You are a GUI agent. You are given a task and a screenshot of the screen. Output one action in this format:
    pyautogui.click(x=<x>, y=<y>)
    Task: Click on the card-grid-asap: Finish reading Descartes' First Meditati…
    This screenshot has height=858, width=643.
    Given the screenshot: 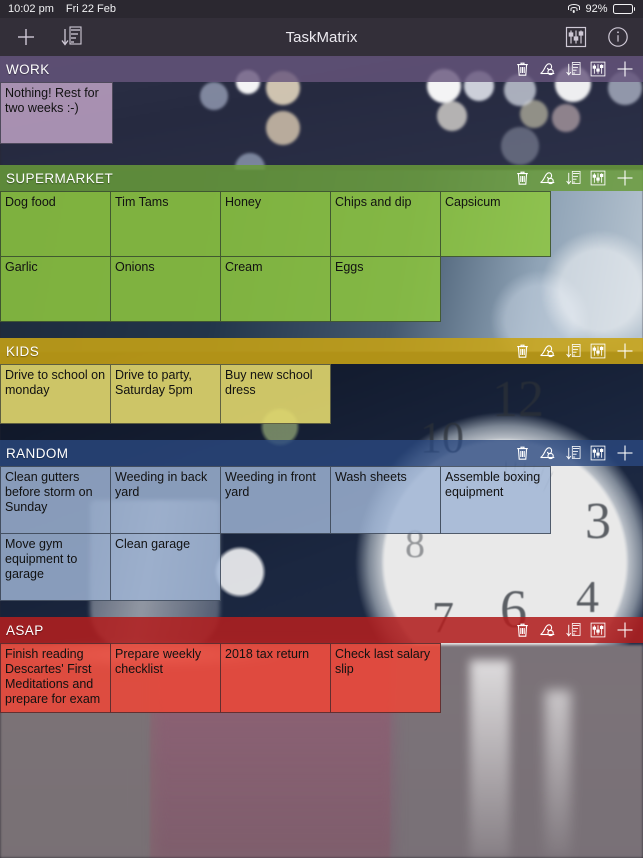 What is the action you would take?
    pyautogui.click(x=321, y=678)
    